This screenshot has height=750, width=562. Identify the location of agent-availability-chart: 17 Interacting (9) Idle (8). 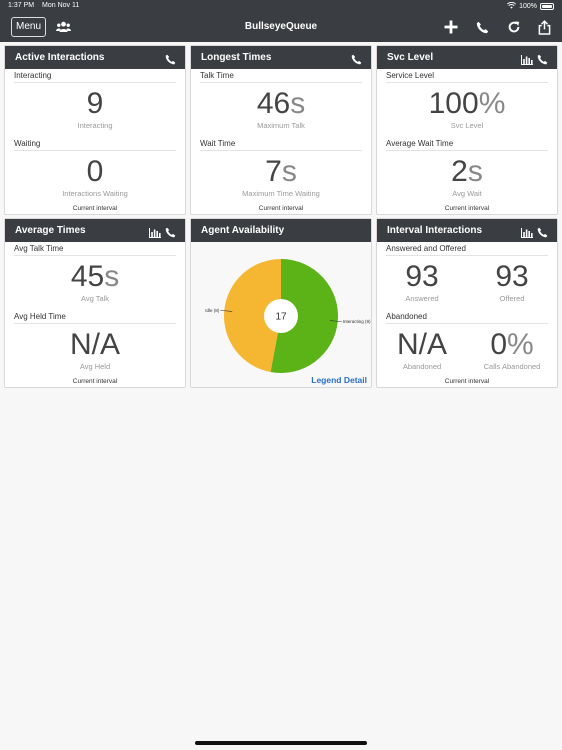
(281, 314).